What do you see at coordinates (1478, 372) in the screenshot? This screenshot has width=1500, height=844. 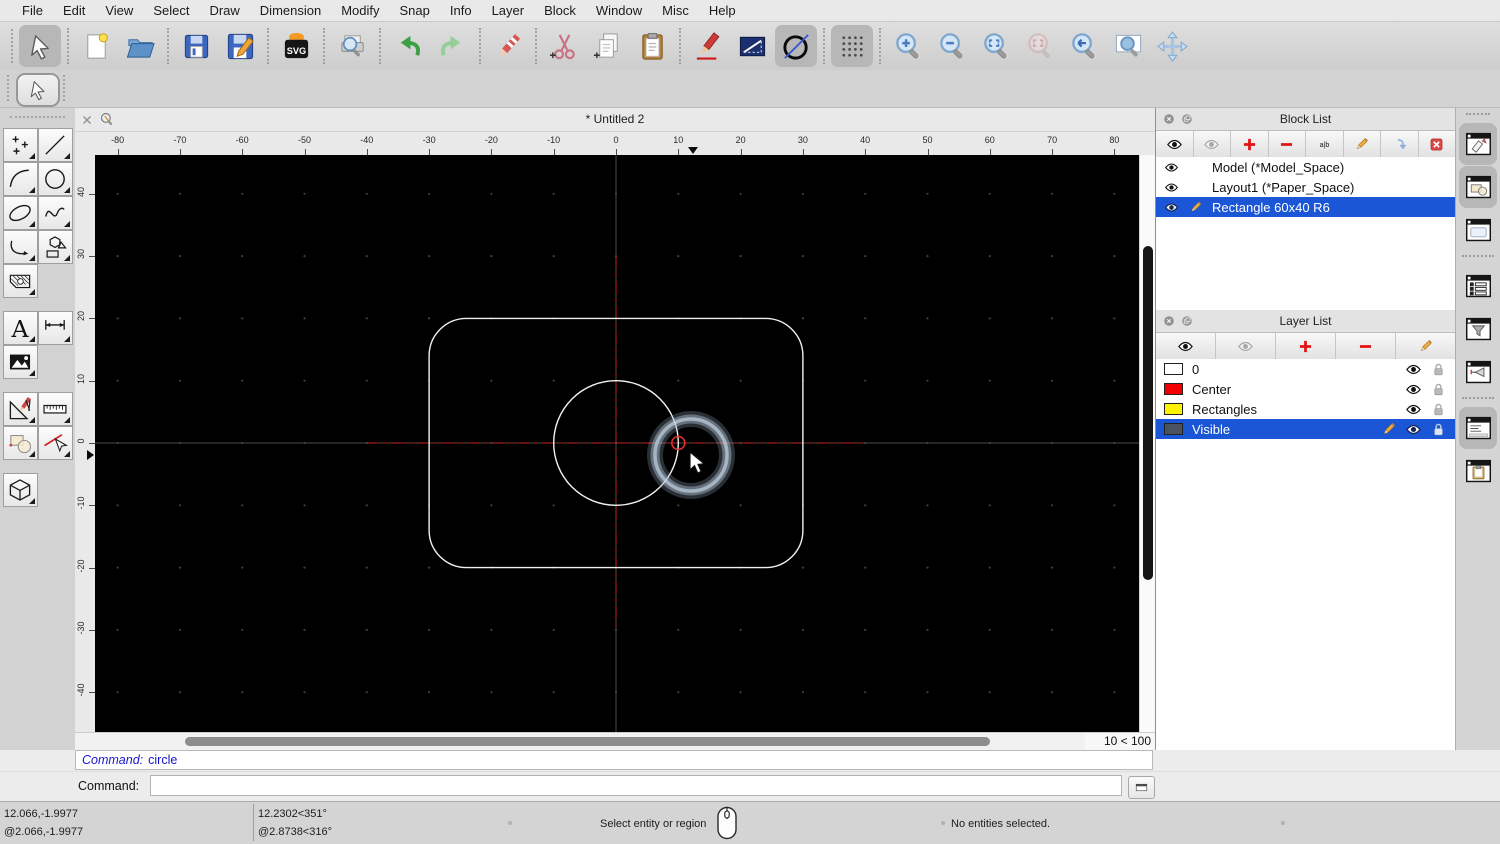 I see `pen-widget-button` at bounding box center [1478, 372].